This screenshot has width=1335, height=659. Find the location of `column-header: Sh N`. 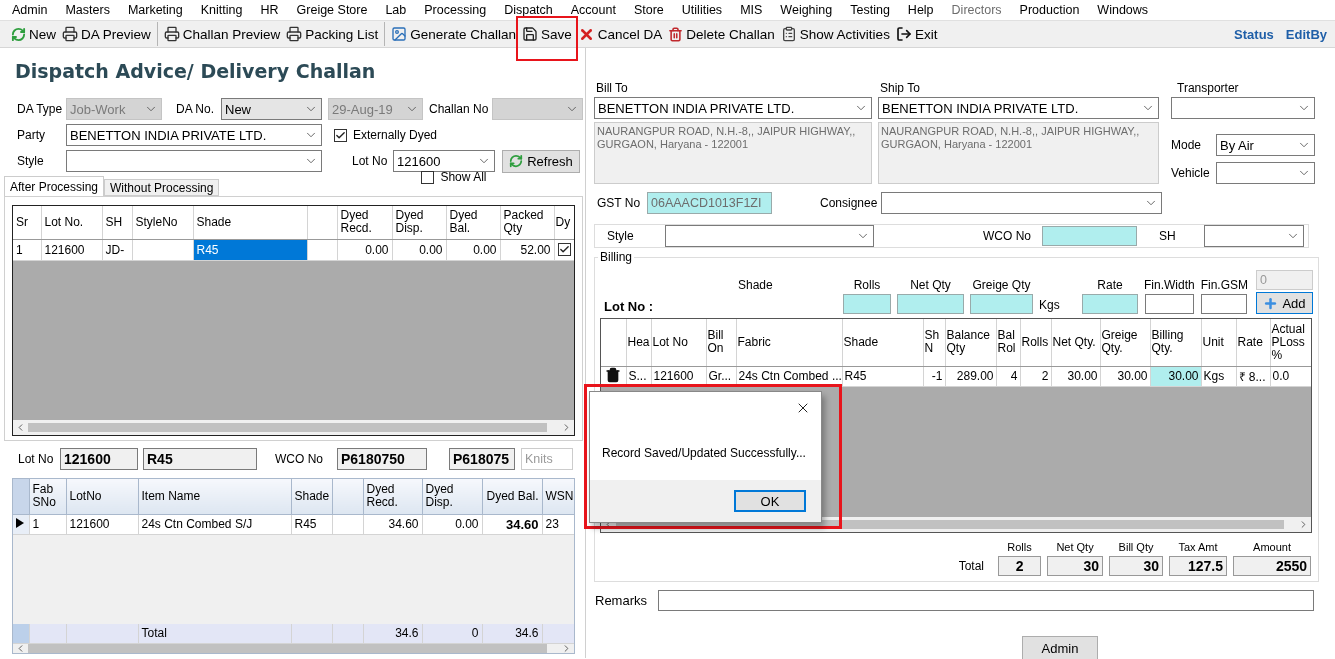

column-header: Sh N is located at coordinates (934, 342).